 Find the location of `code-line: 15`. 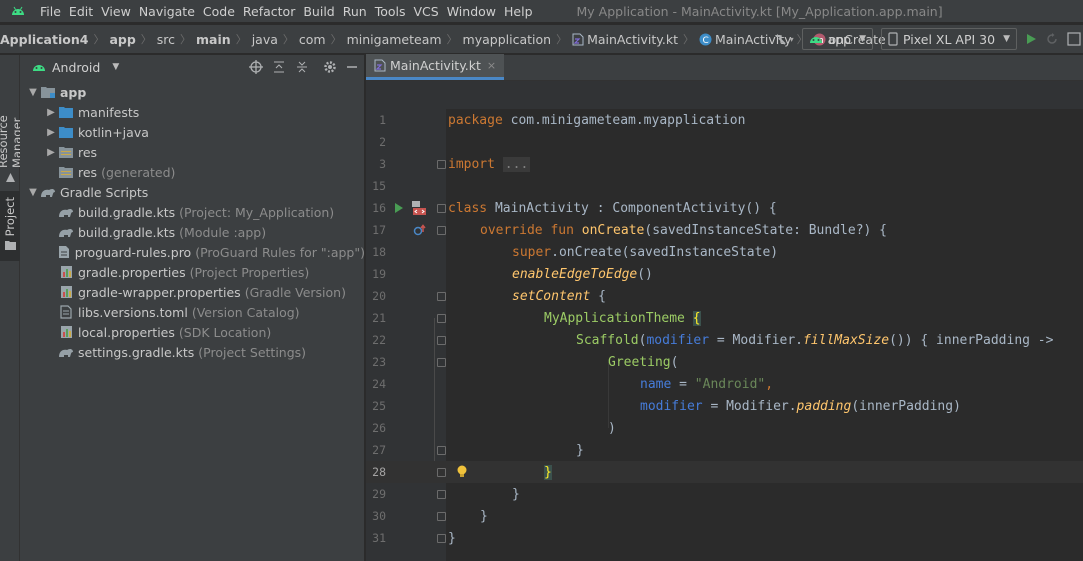

code-line: 15 is located at coordinates (724, 186).